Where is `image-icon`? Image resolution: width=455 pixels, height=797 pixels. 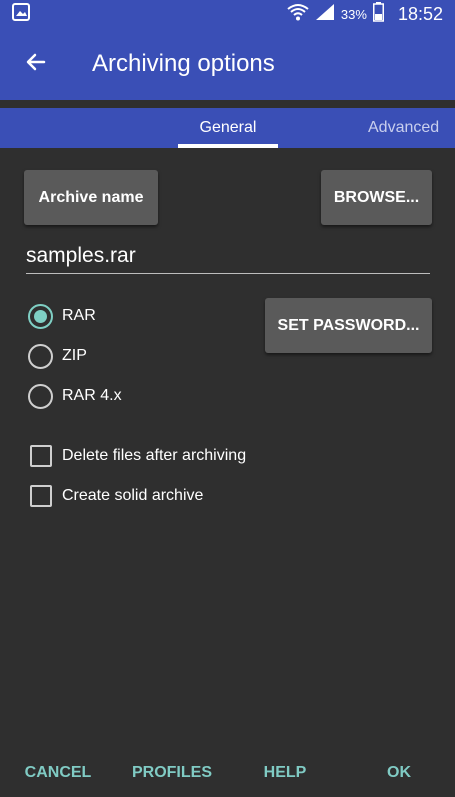
image-icon is located at coordinates (21, 14).